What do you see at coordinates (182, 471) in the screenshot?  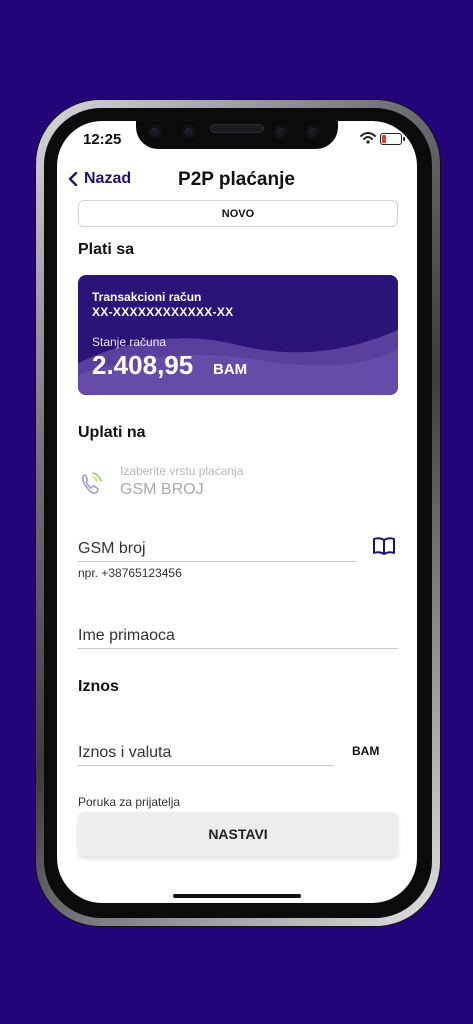 I see `payment-type-label: Izaberite vrstu plaćanja` at bounding box center [182, 471].